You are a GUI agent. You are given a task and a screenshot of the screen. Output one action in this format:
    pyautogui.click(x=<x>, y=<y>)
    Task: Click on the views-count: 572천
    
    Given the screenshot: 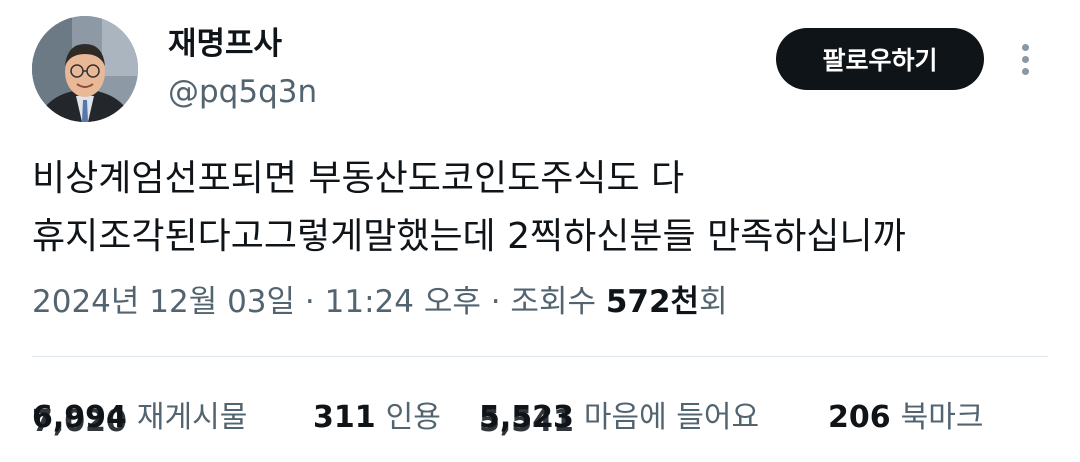 What is the action you would take?
    pyautogui.click(x=652, y=302)
    